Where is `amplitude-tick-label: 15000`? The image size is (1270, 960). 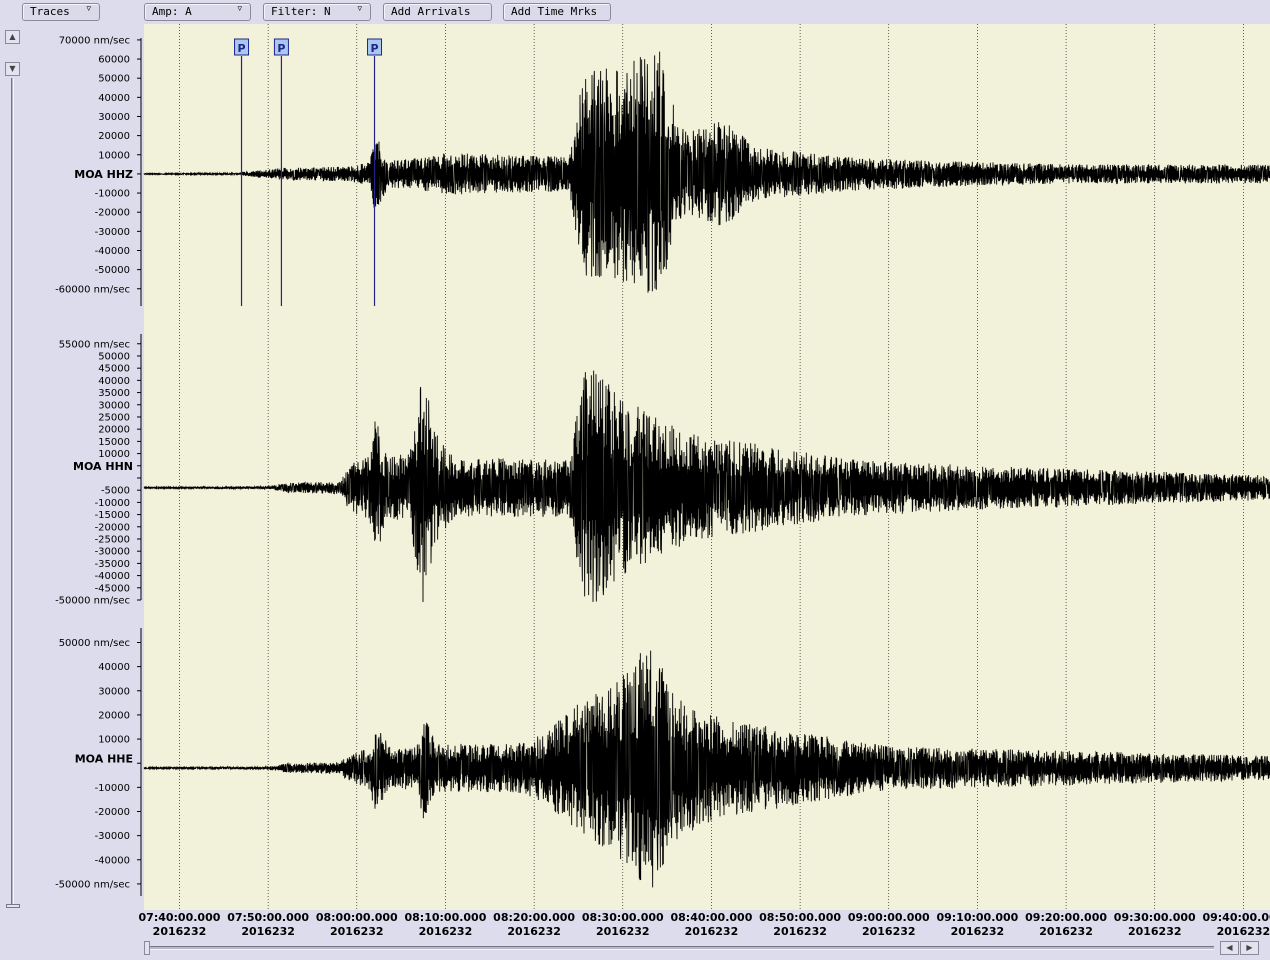 amplitude-tick-label: 15000 is located at coordinates (114, 442).